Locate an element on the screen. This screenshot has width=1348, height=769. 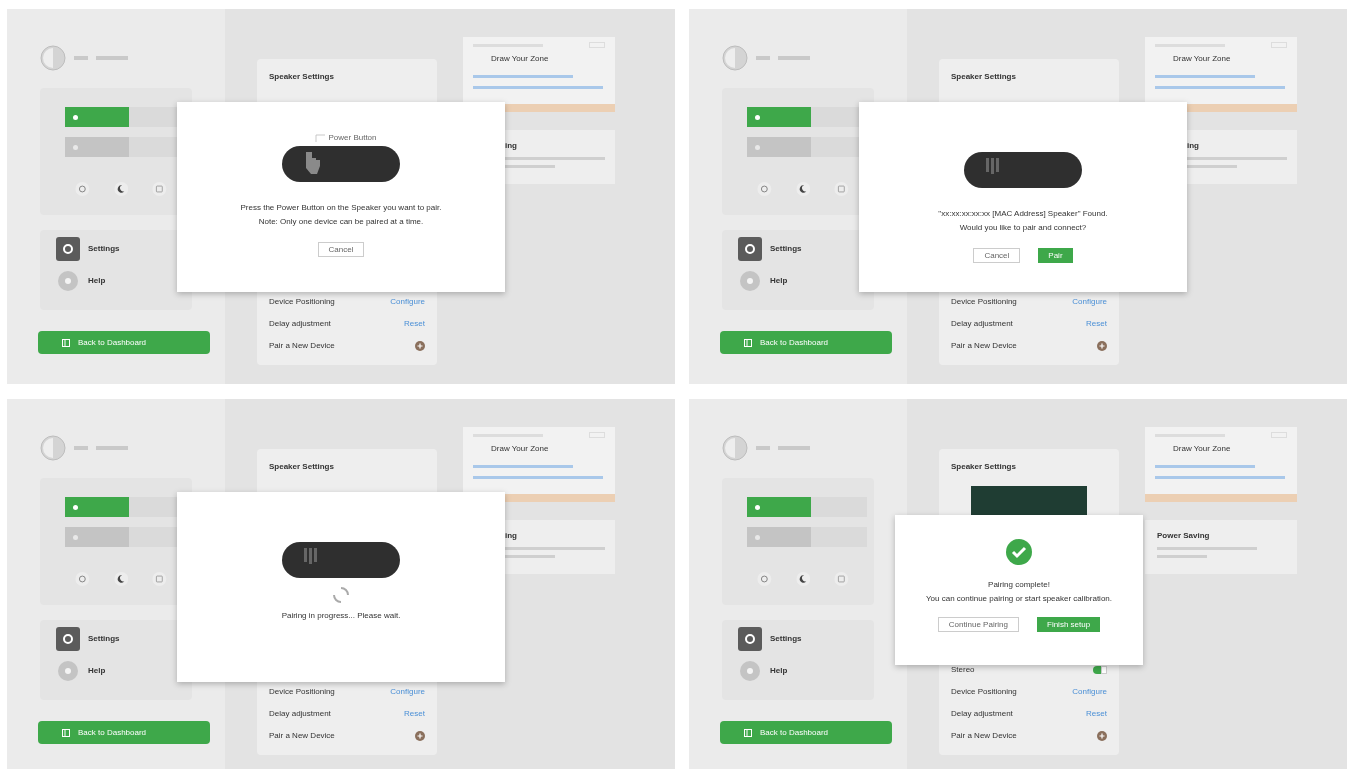
dialog-message: Pairing complete! is located at coordinates (1019, 585).